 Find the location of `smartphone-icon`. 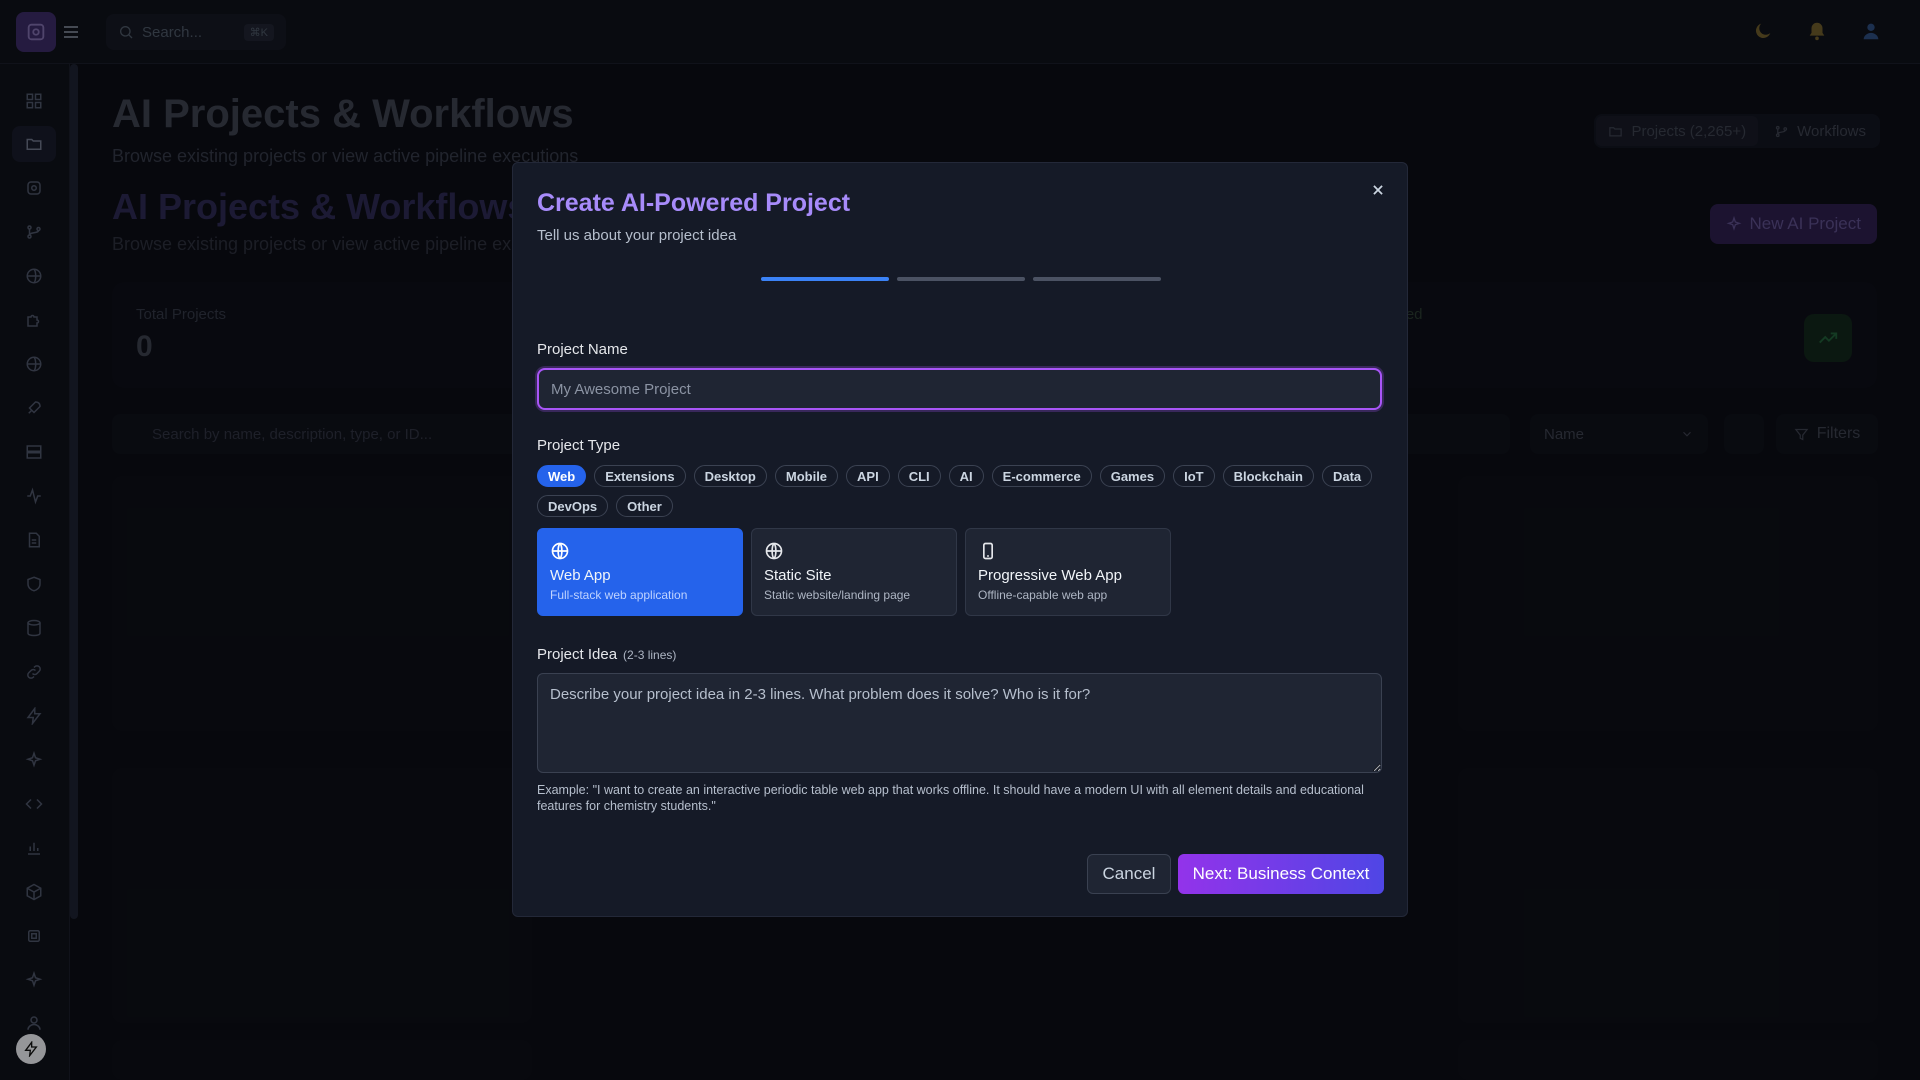

smartphone-icon is located at coordinates (988, 551).